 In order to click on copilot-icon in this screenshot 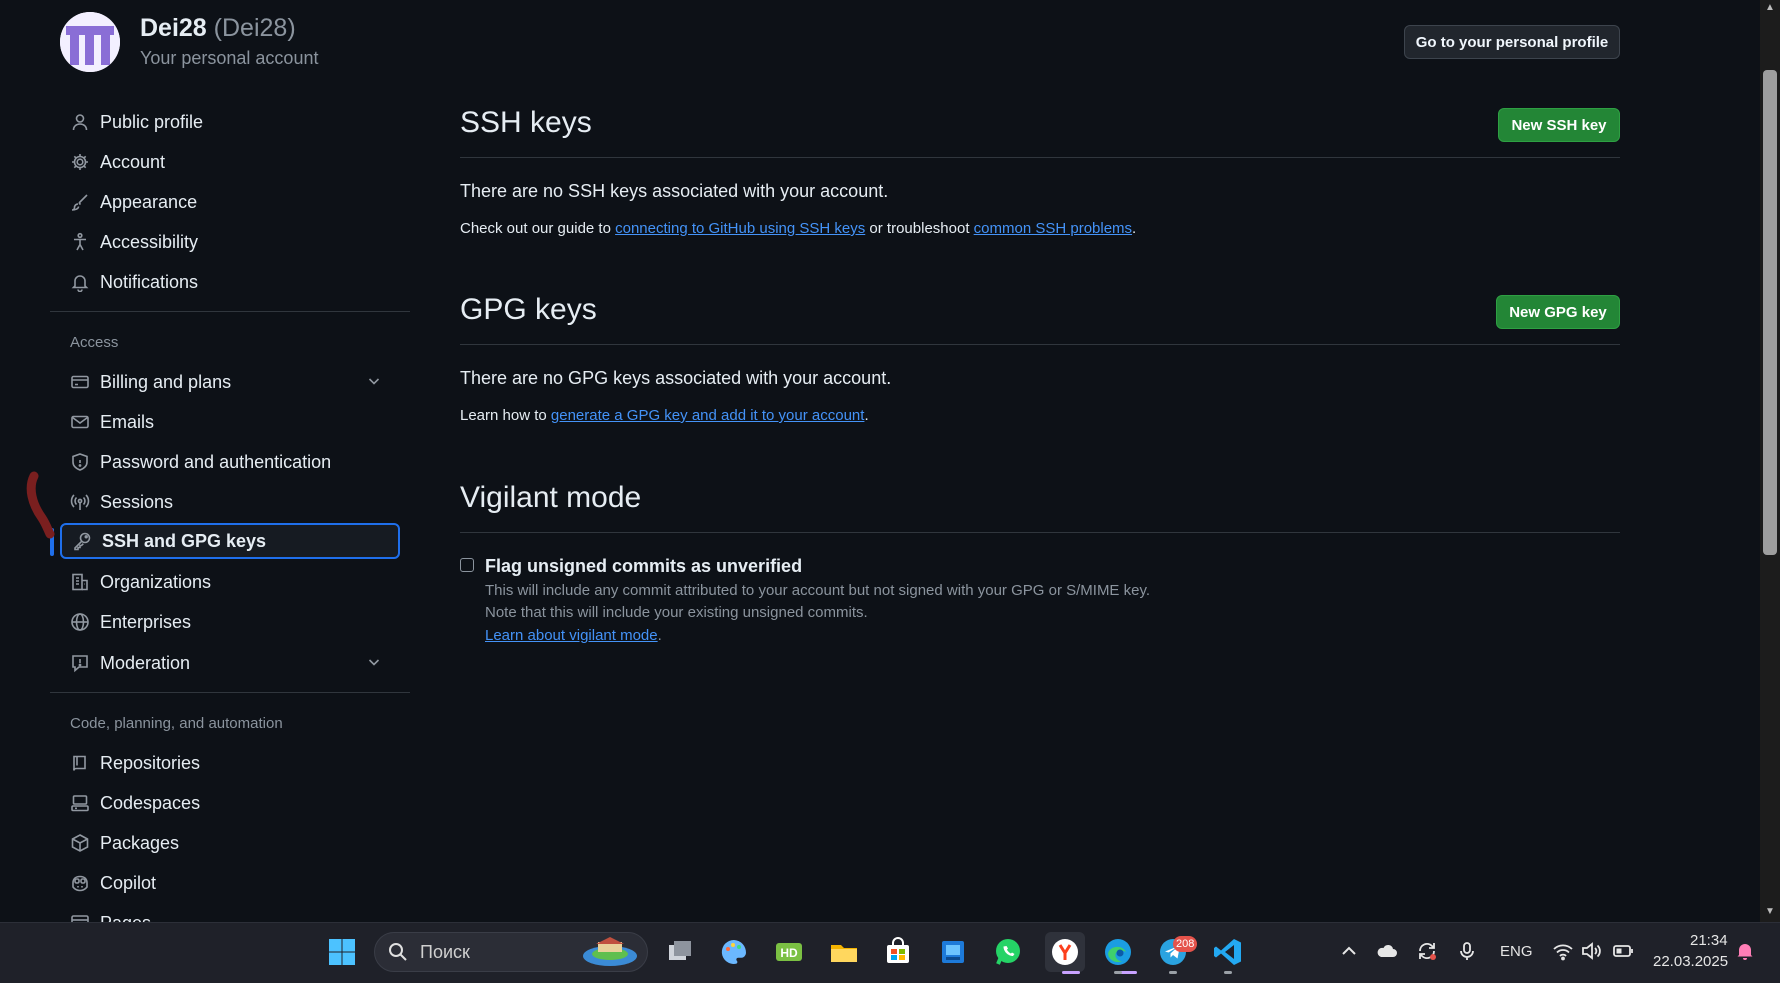, I will do `click(80, 883)`.